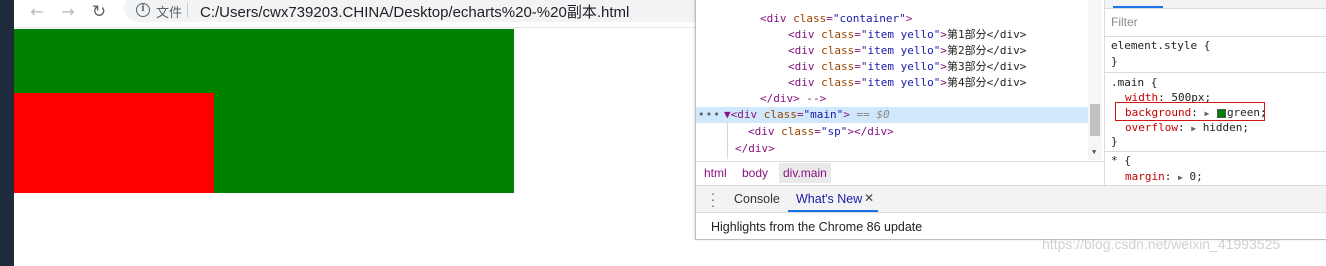  What do you see at coordinates (727, 141) in the screenshot?
I see `tree-guide-line` at bounding box center [727, 141].